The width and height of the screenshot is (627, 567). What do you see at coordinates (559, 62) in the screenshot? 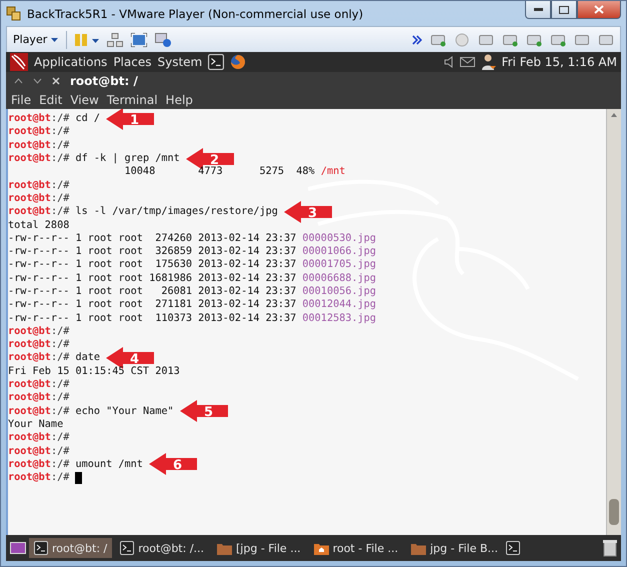
I see `panel-clock: Fri Feb 15, 1:16 AM` at bounding box center [559, 62].